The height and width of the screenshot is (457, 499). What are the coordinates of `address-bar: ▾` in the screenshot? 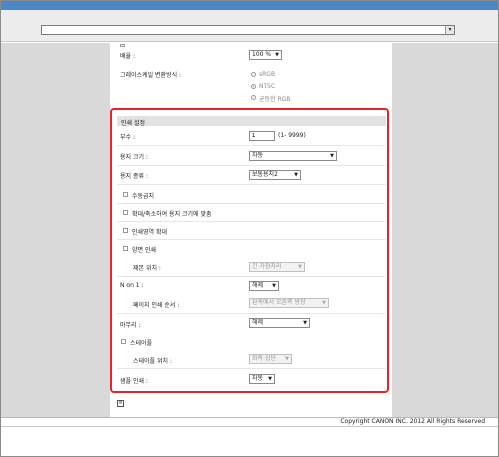 It's located at (248, 30).